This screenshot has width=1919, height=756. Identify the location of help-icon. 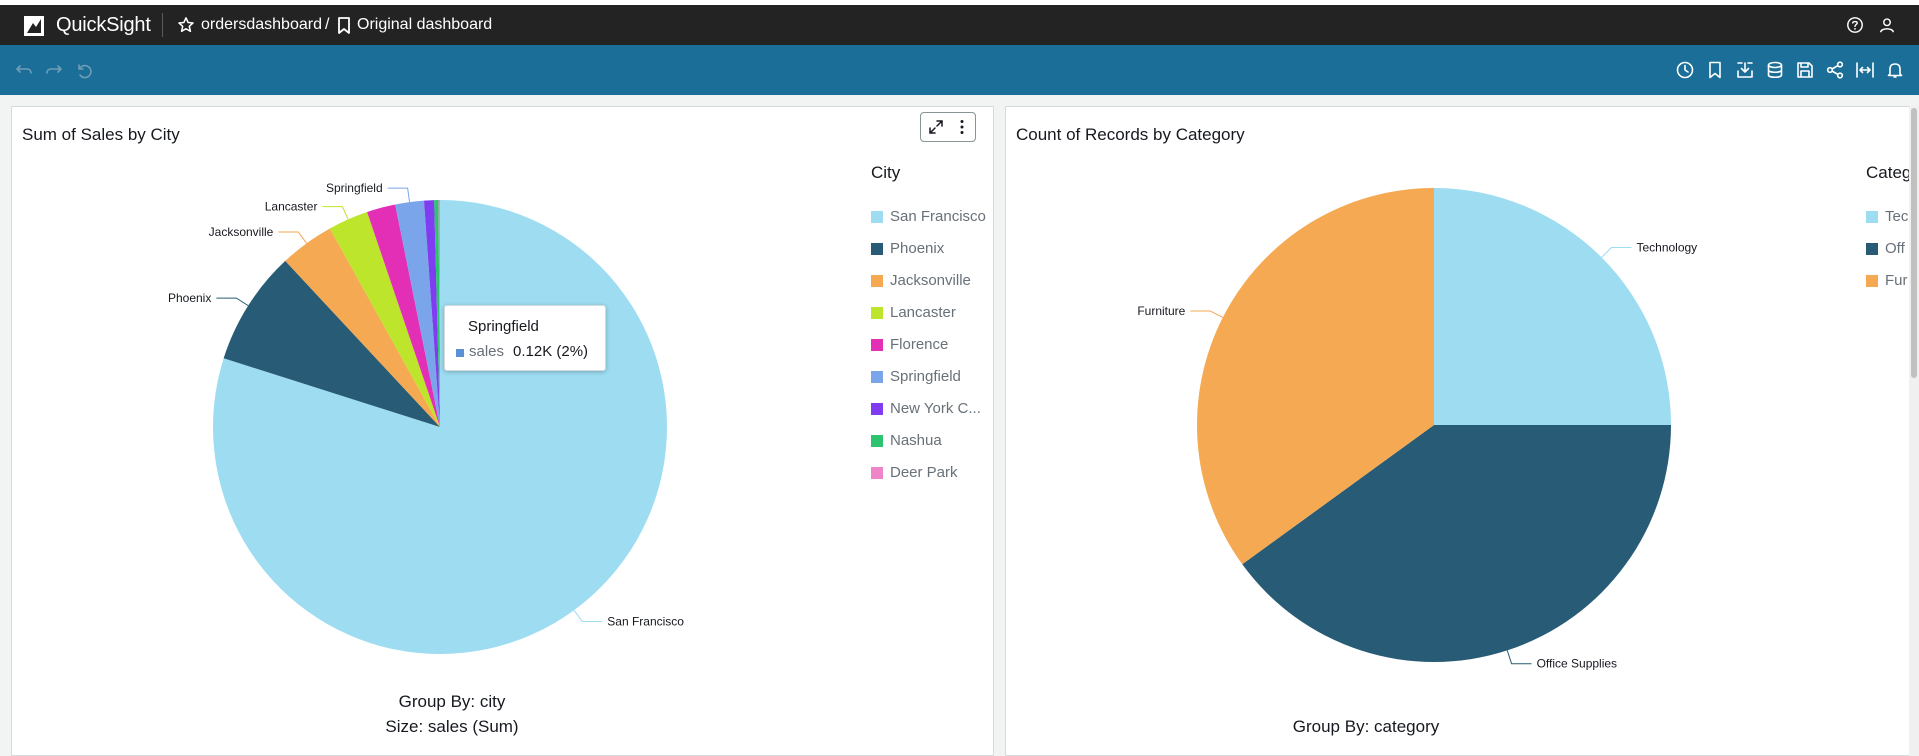
(1855, 25).